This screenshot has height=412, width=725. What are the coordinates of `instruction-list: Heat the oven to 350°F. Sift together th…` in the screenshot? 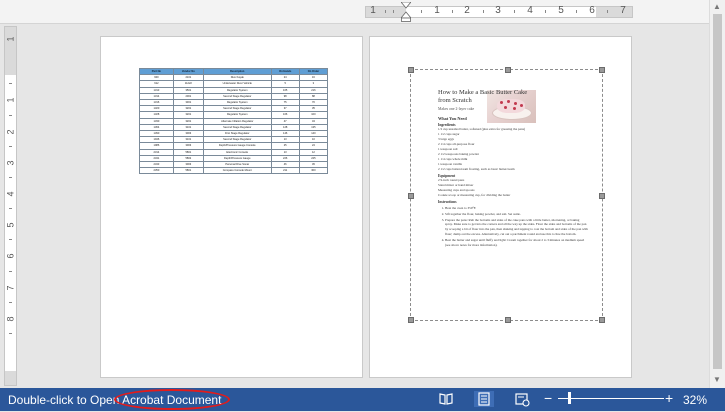 It's located at (513, 226).